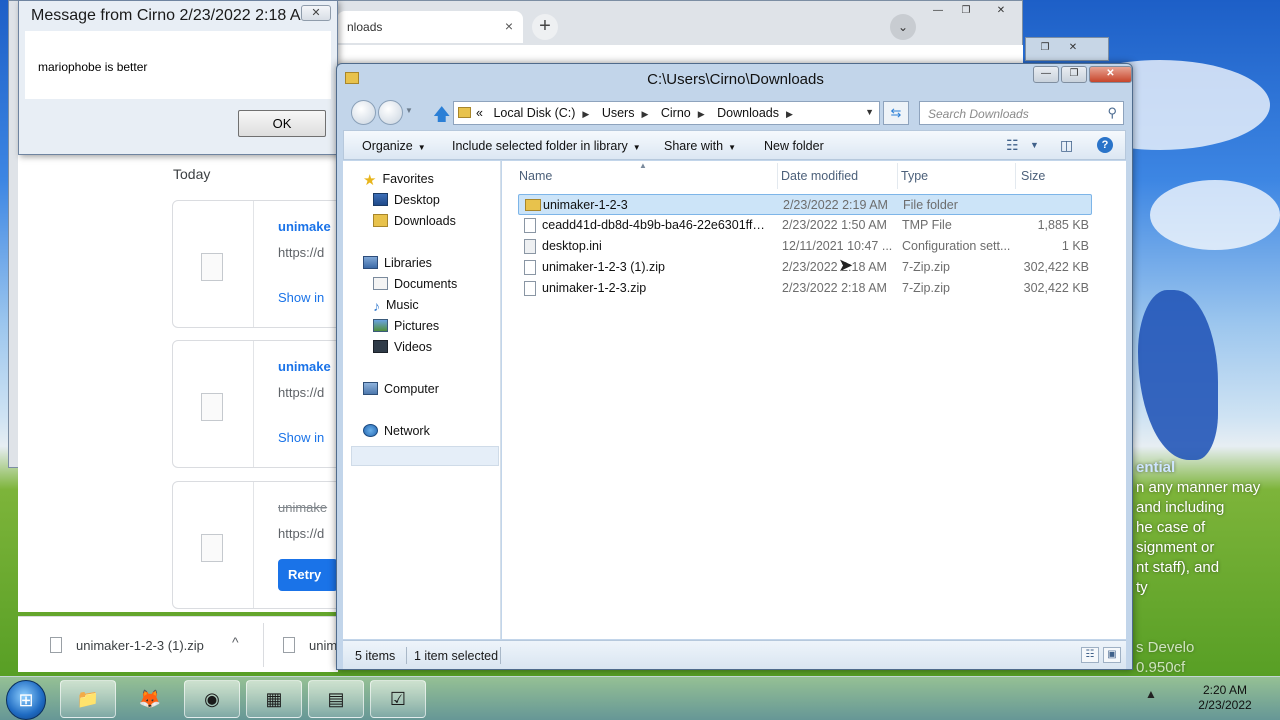 The width and height of the screenshot is (1280, 720). Describe the element at coordinates (1012, 145) in the screenshot. I see `change-view-icon: ☷` at that location.